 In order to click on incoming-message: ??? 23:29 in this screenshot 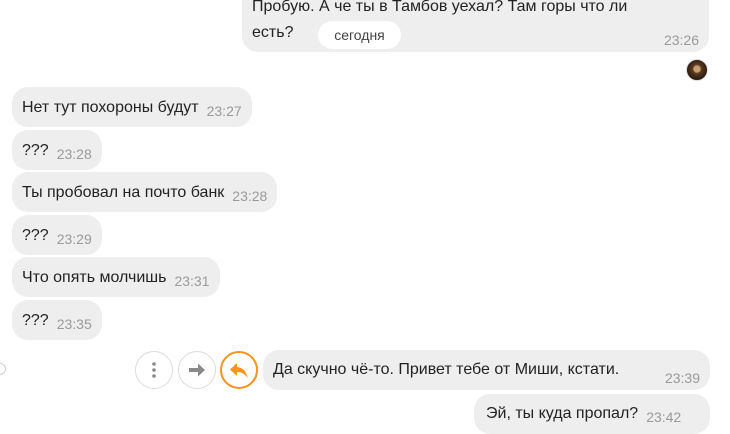, I will do `click(57, 235)`.